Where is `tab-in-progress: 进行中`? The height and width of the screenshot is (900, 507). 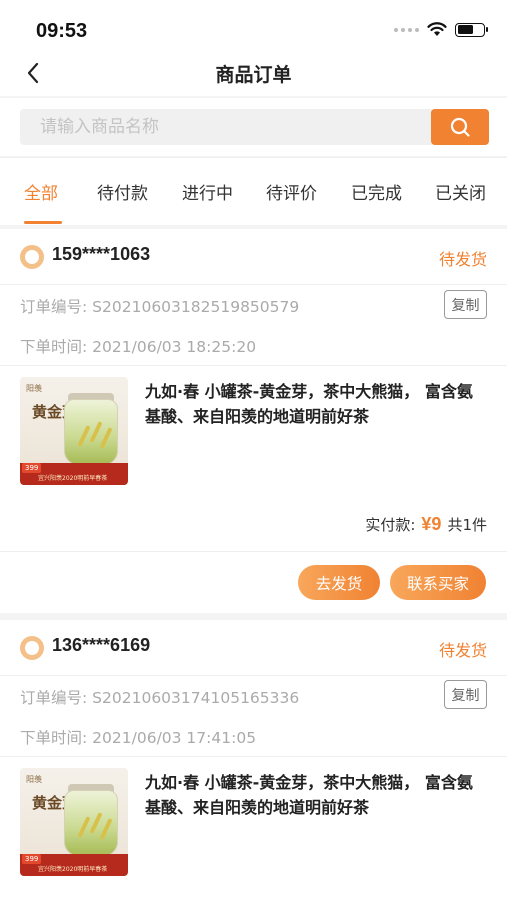 tab-in-progress: 进行中 is located at coordinates (207, 191).